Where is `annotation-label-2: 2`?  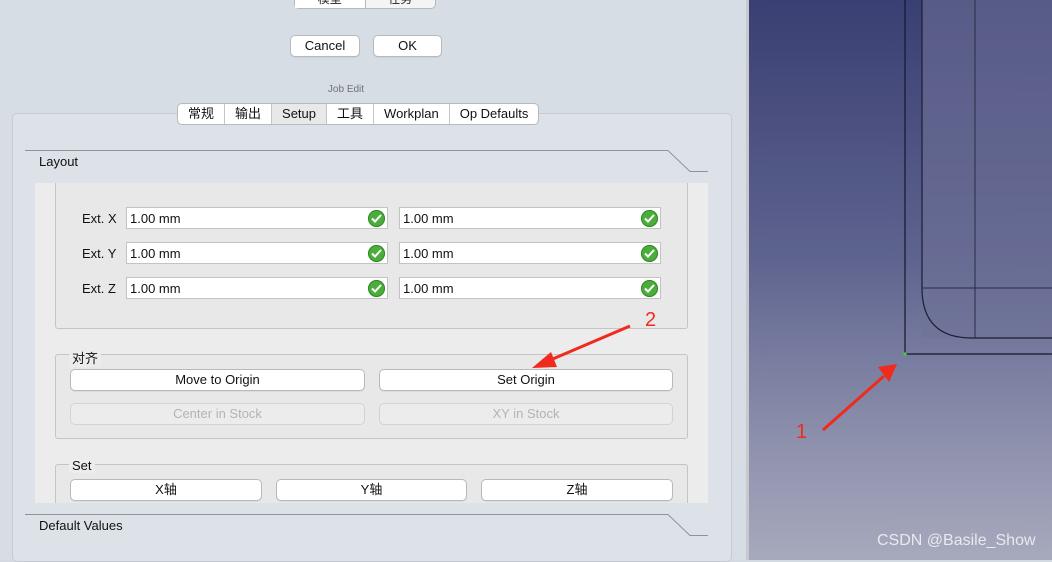 annotation-label-2: 2 is located at coordinates (651, 320).